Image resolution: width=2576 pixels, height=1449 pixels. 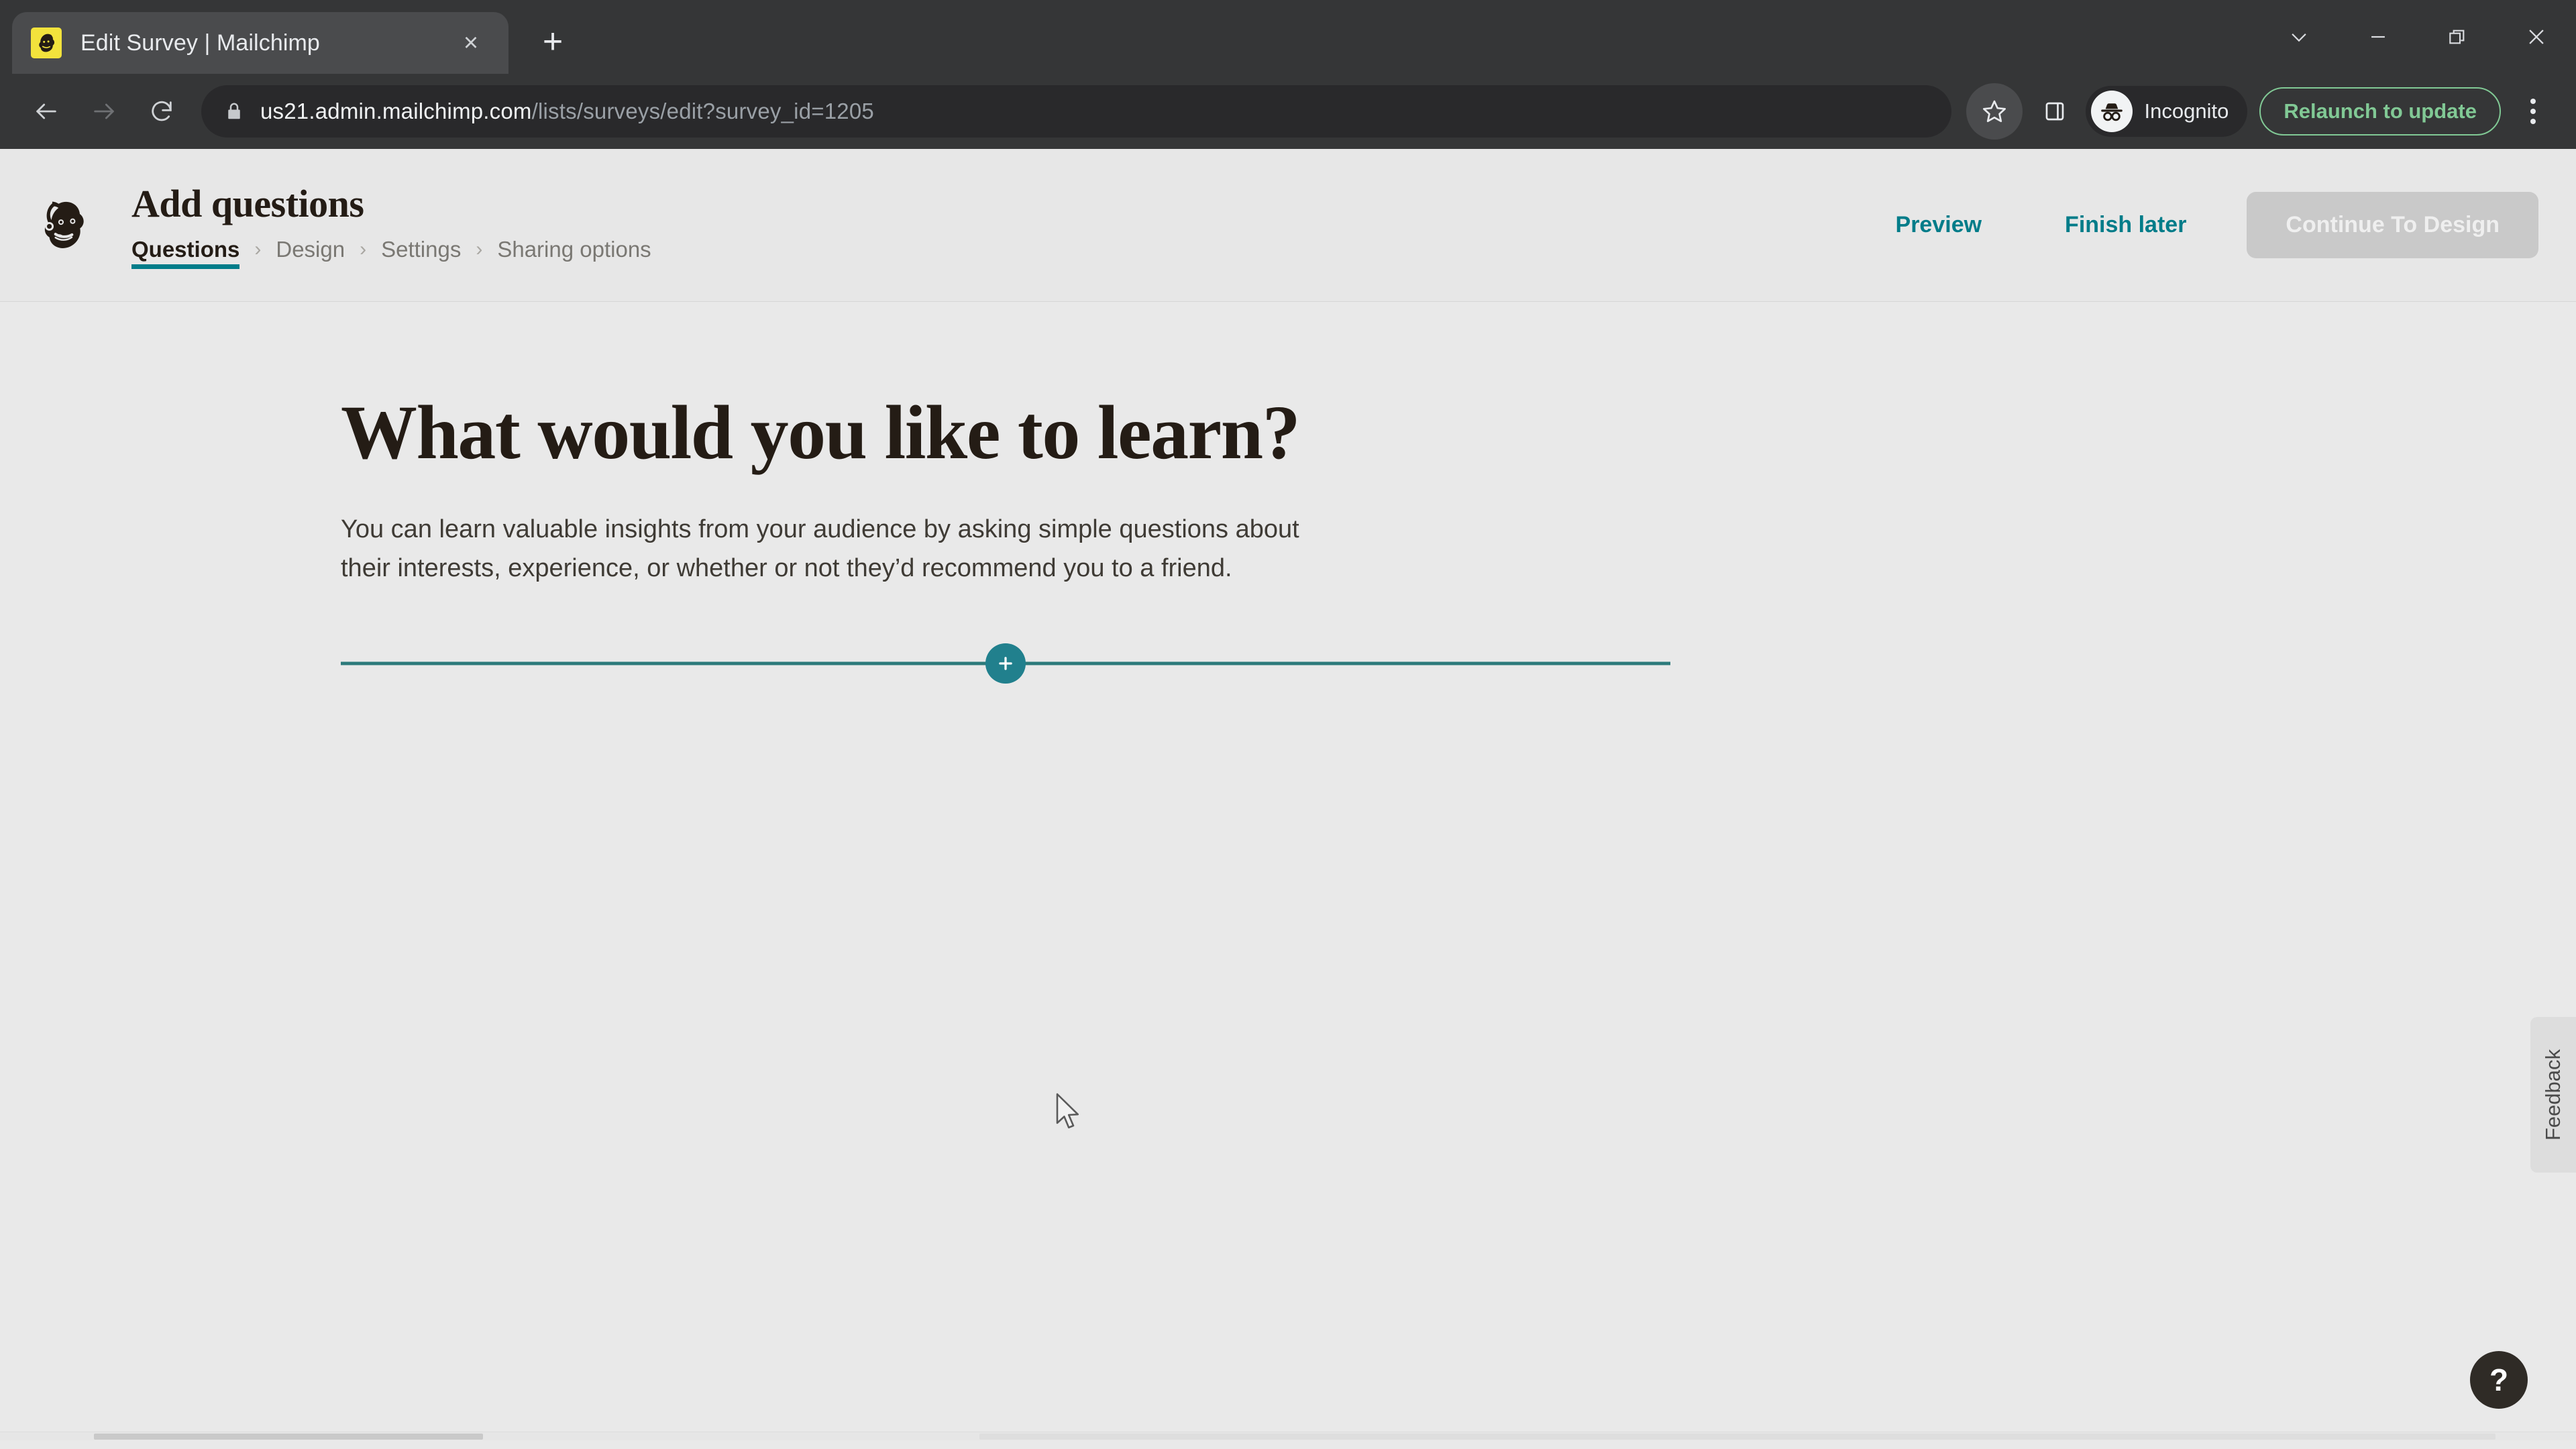 I want to click on bookmark-star-icon, so click(x=1994, y=111).